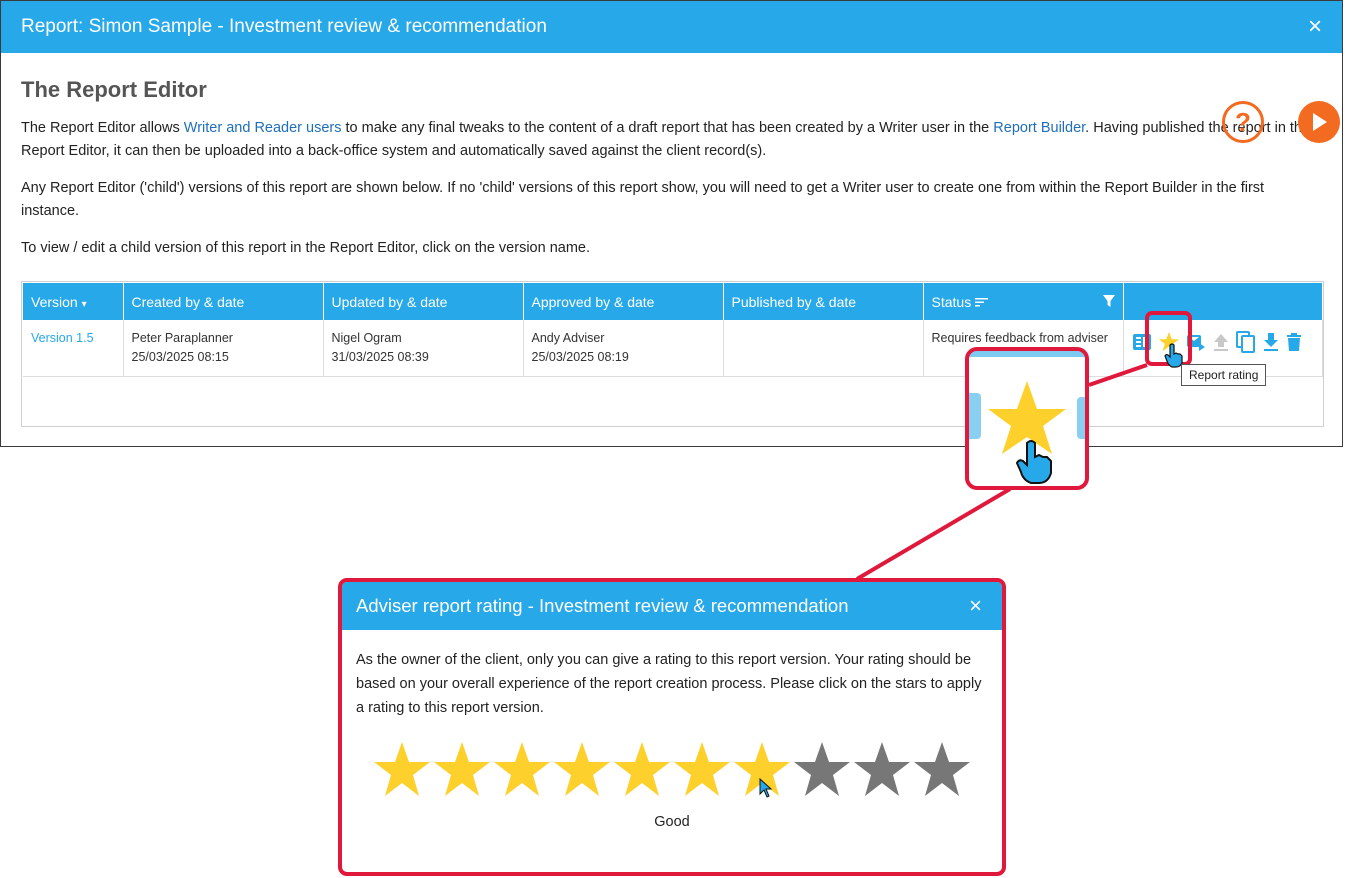 This screenshot has height=878, width=1345. Describe the element at coordinates (766, 788) in the screenshot. I see `mouse-pointer-icon` at that location.